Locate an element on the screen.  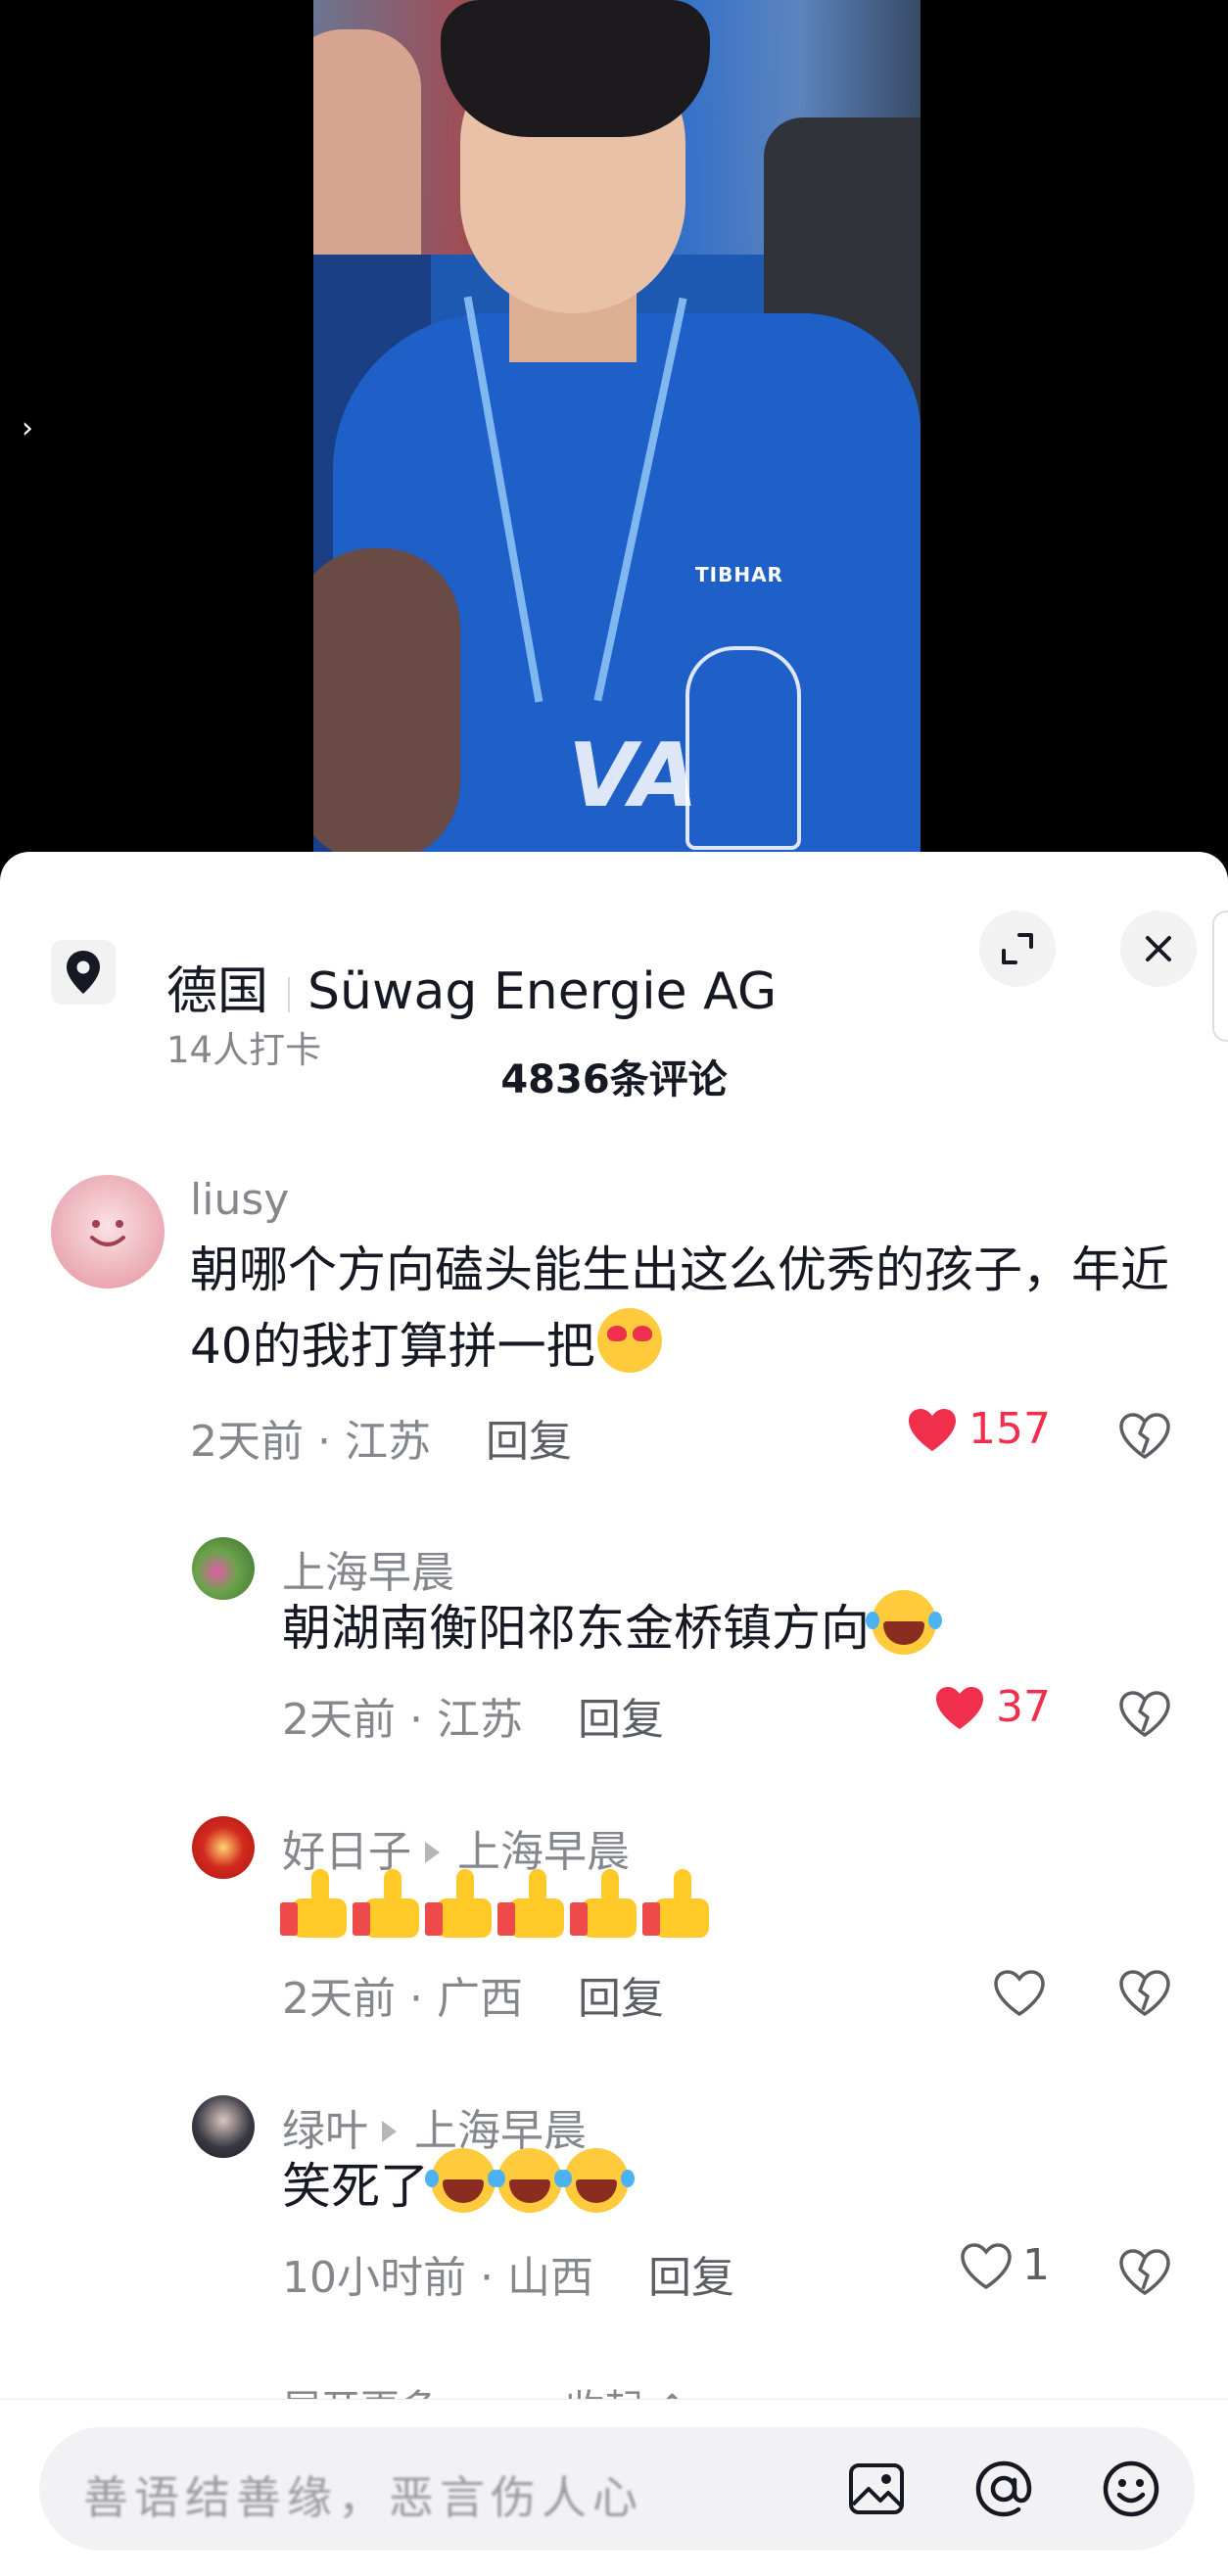
at-sign-icon is located at coordinates (1003, 2489).